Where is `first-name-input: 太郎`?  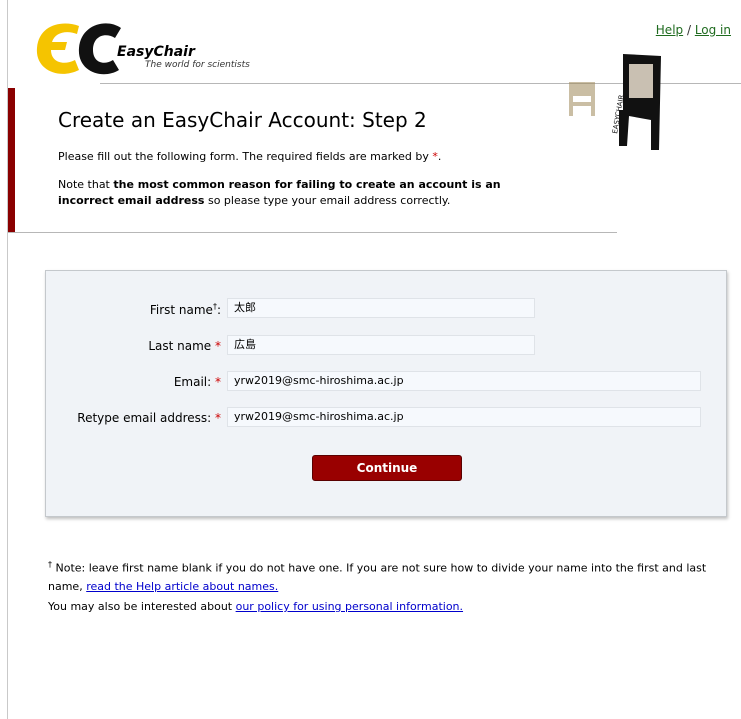 first-name-input: 太郎 is located at coordinates (381, 308).